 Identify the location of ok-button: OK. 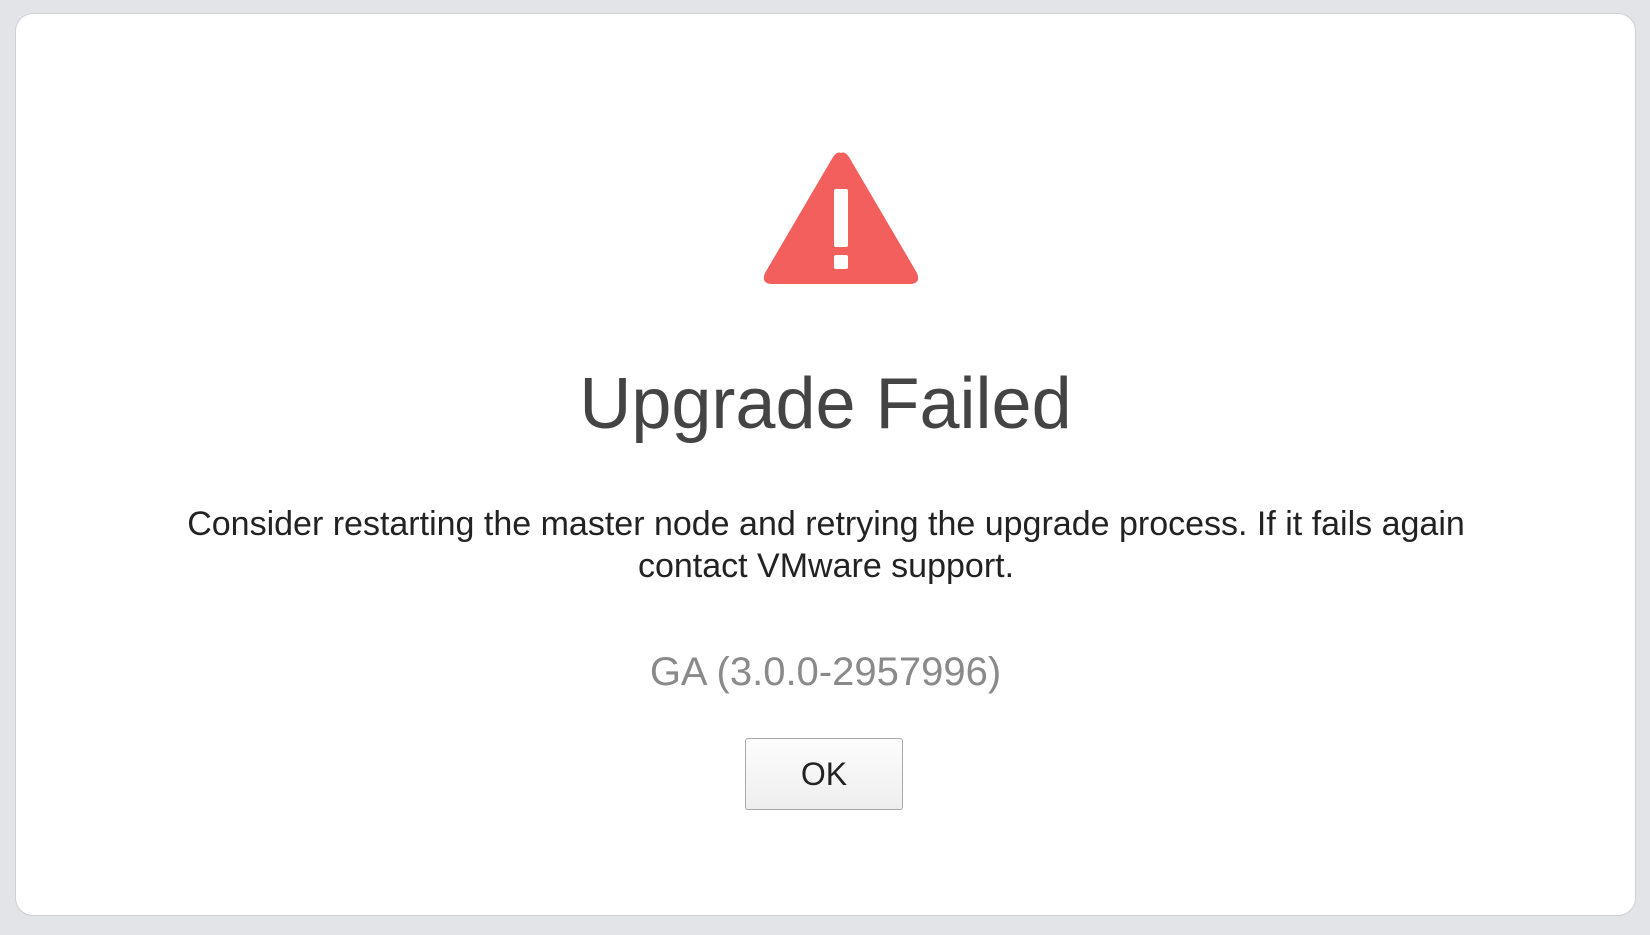
(824, 774).